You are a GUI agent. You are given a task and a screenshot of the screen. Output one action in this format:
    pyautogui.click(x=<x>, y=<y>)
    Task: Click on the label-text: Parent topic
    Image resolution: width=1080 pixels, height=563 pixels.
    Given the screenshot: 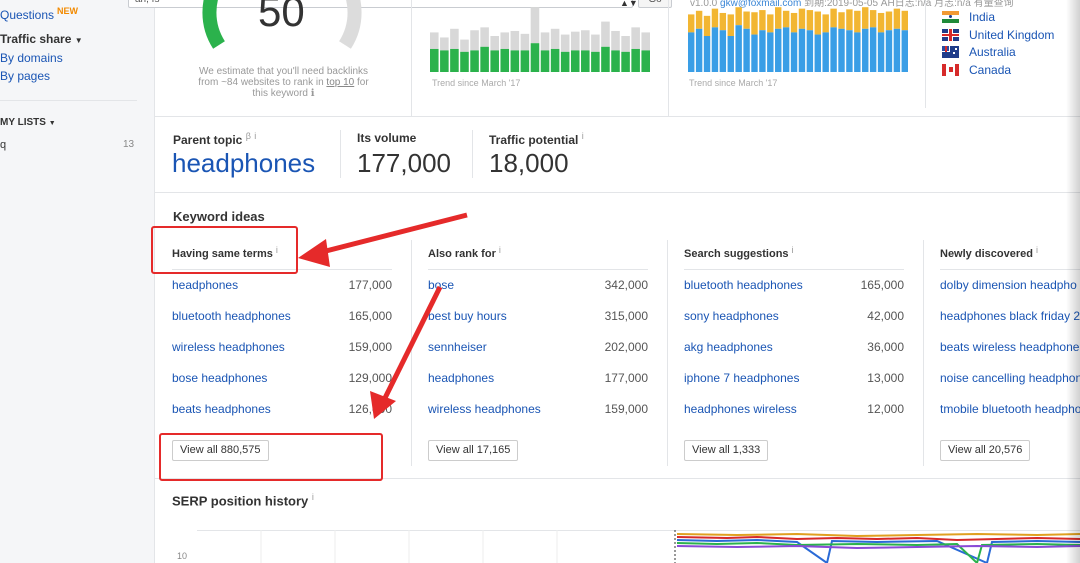 What is the action you would take?
    pyautogui.click(x=208, y=140)
    